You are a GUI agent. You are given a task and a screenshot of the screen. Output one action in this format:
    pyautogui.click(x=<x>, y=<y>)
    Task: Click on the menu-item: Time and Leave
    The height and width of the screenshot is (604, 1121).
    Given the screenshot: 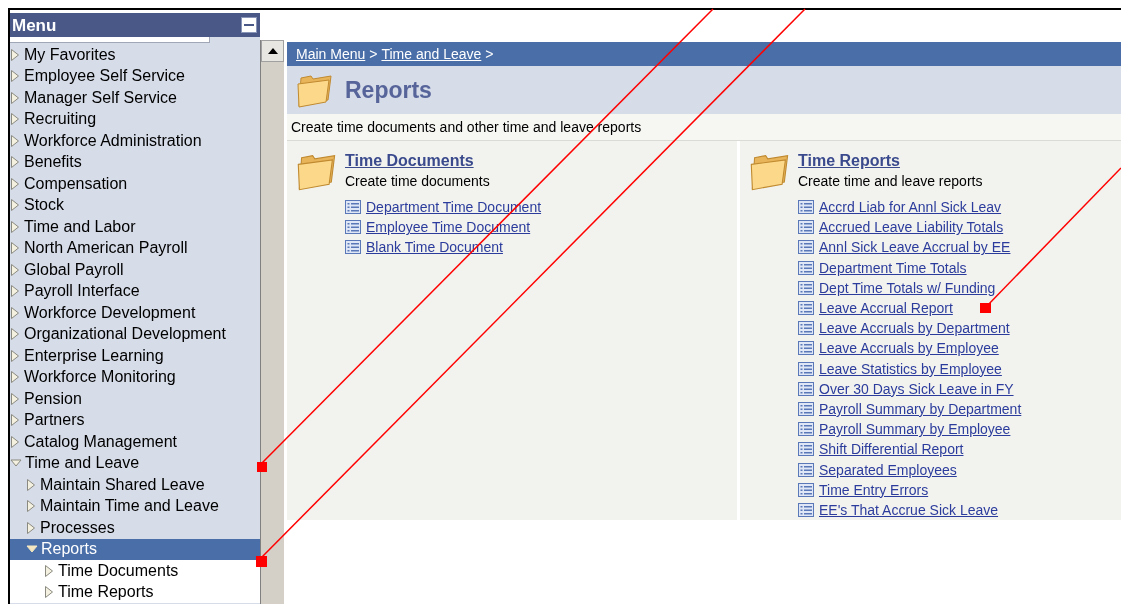 What is the action you would take?
    pyautogui.click(x=135, y=463)
    